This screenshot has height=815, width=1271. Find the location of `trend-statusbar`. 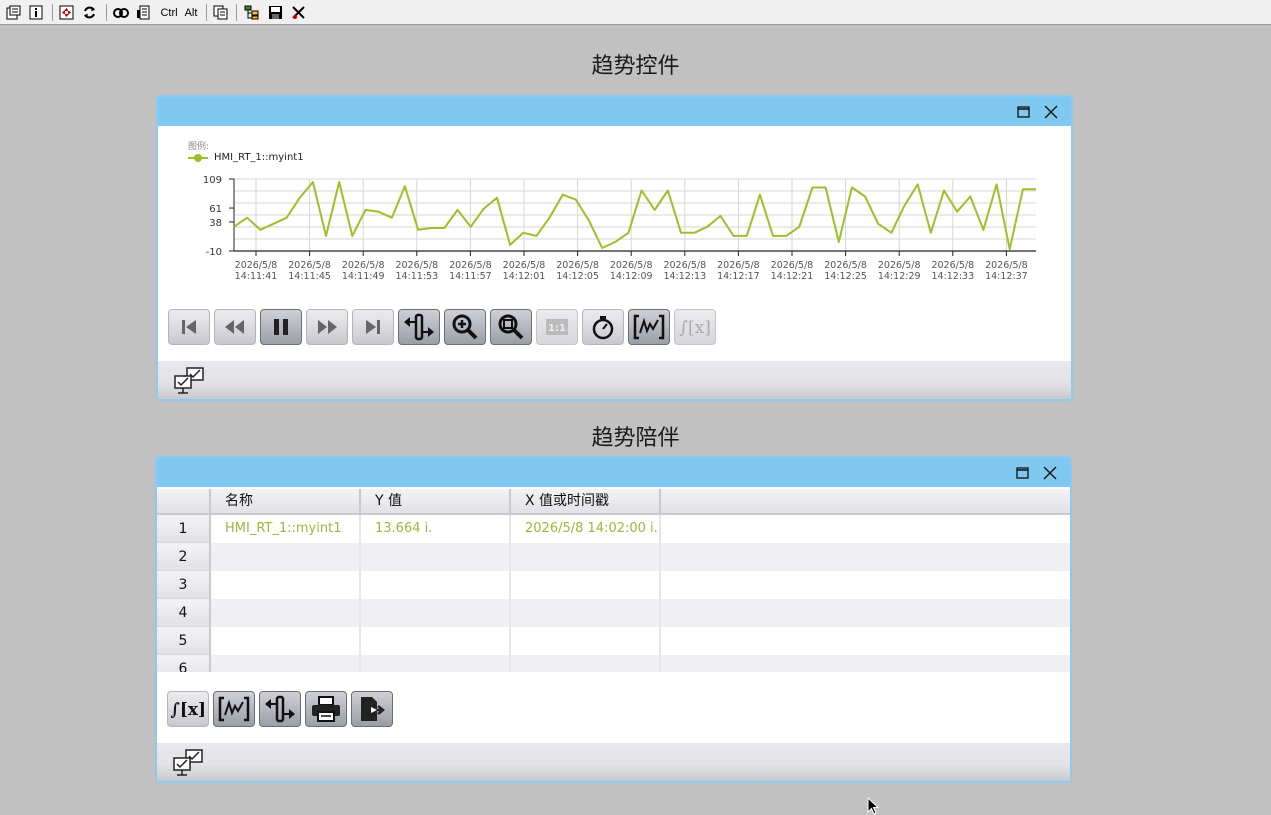

trend-statusbar is located at coordinates (614, 380).